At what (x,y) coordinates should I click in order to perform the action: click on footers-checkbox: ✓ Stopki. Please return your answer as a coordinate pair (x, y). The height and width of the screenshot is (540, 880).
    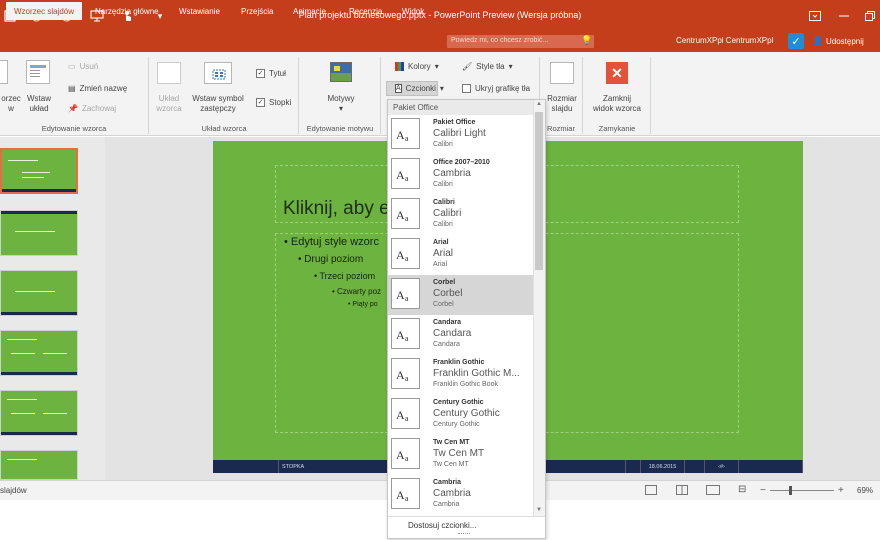
    Looking at the image, I should click on (273, 102).